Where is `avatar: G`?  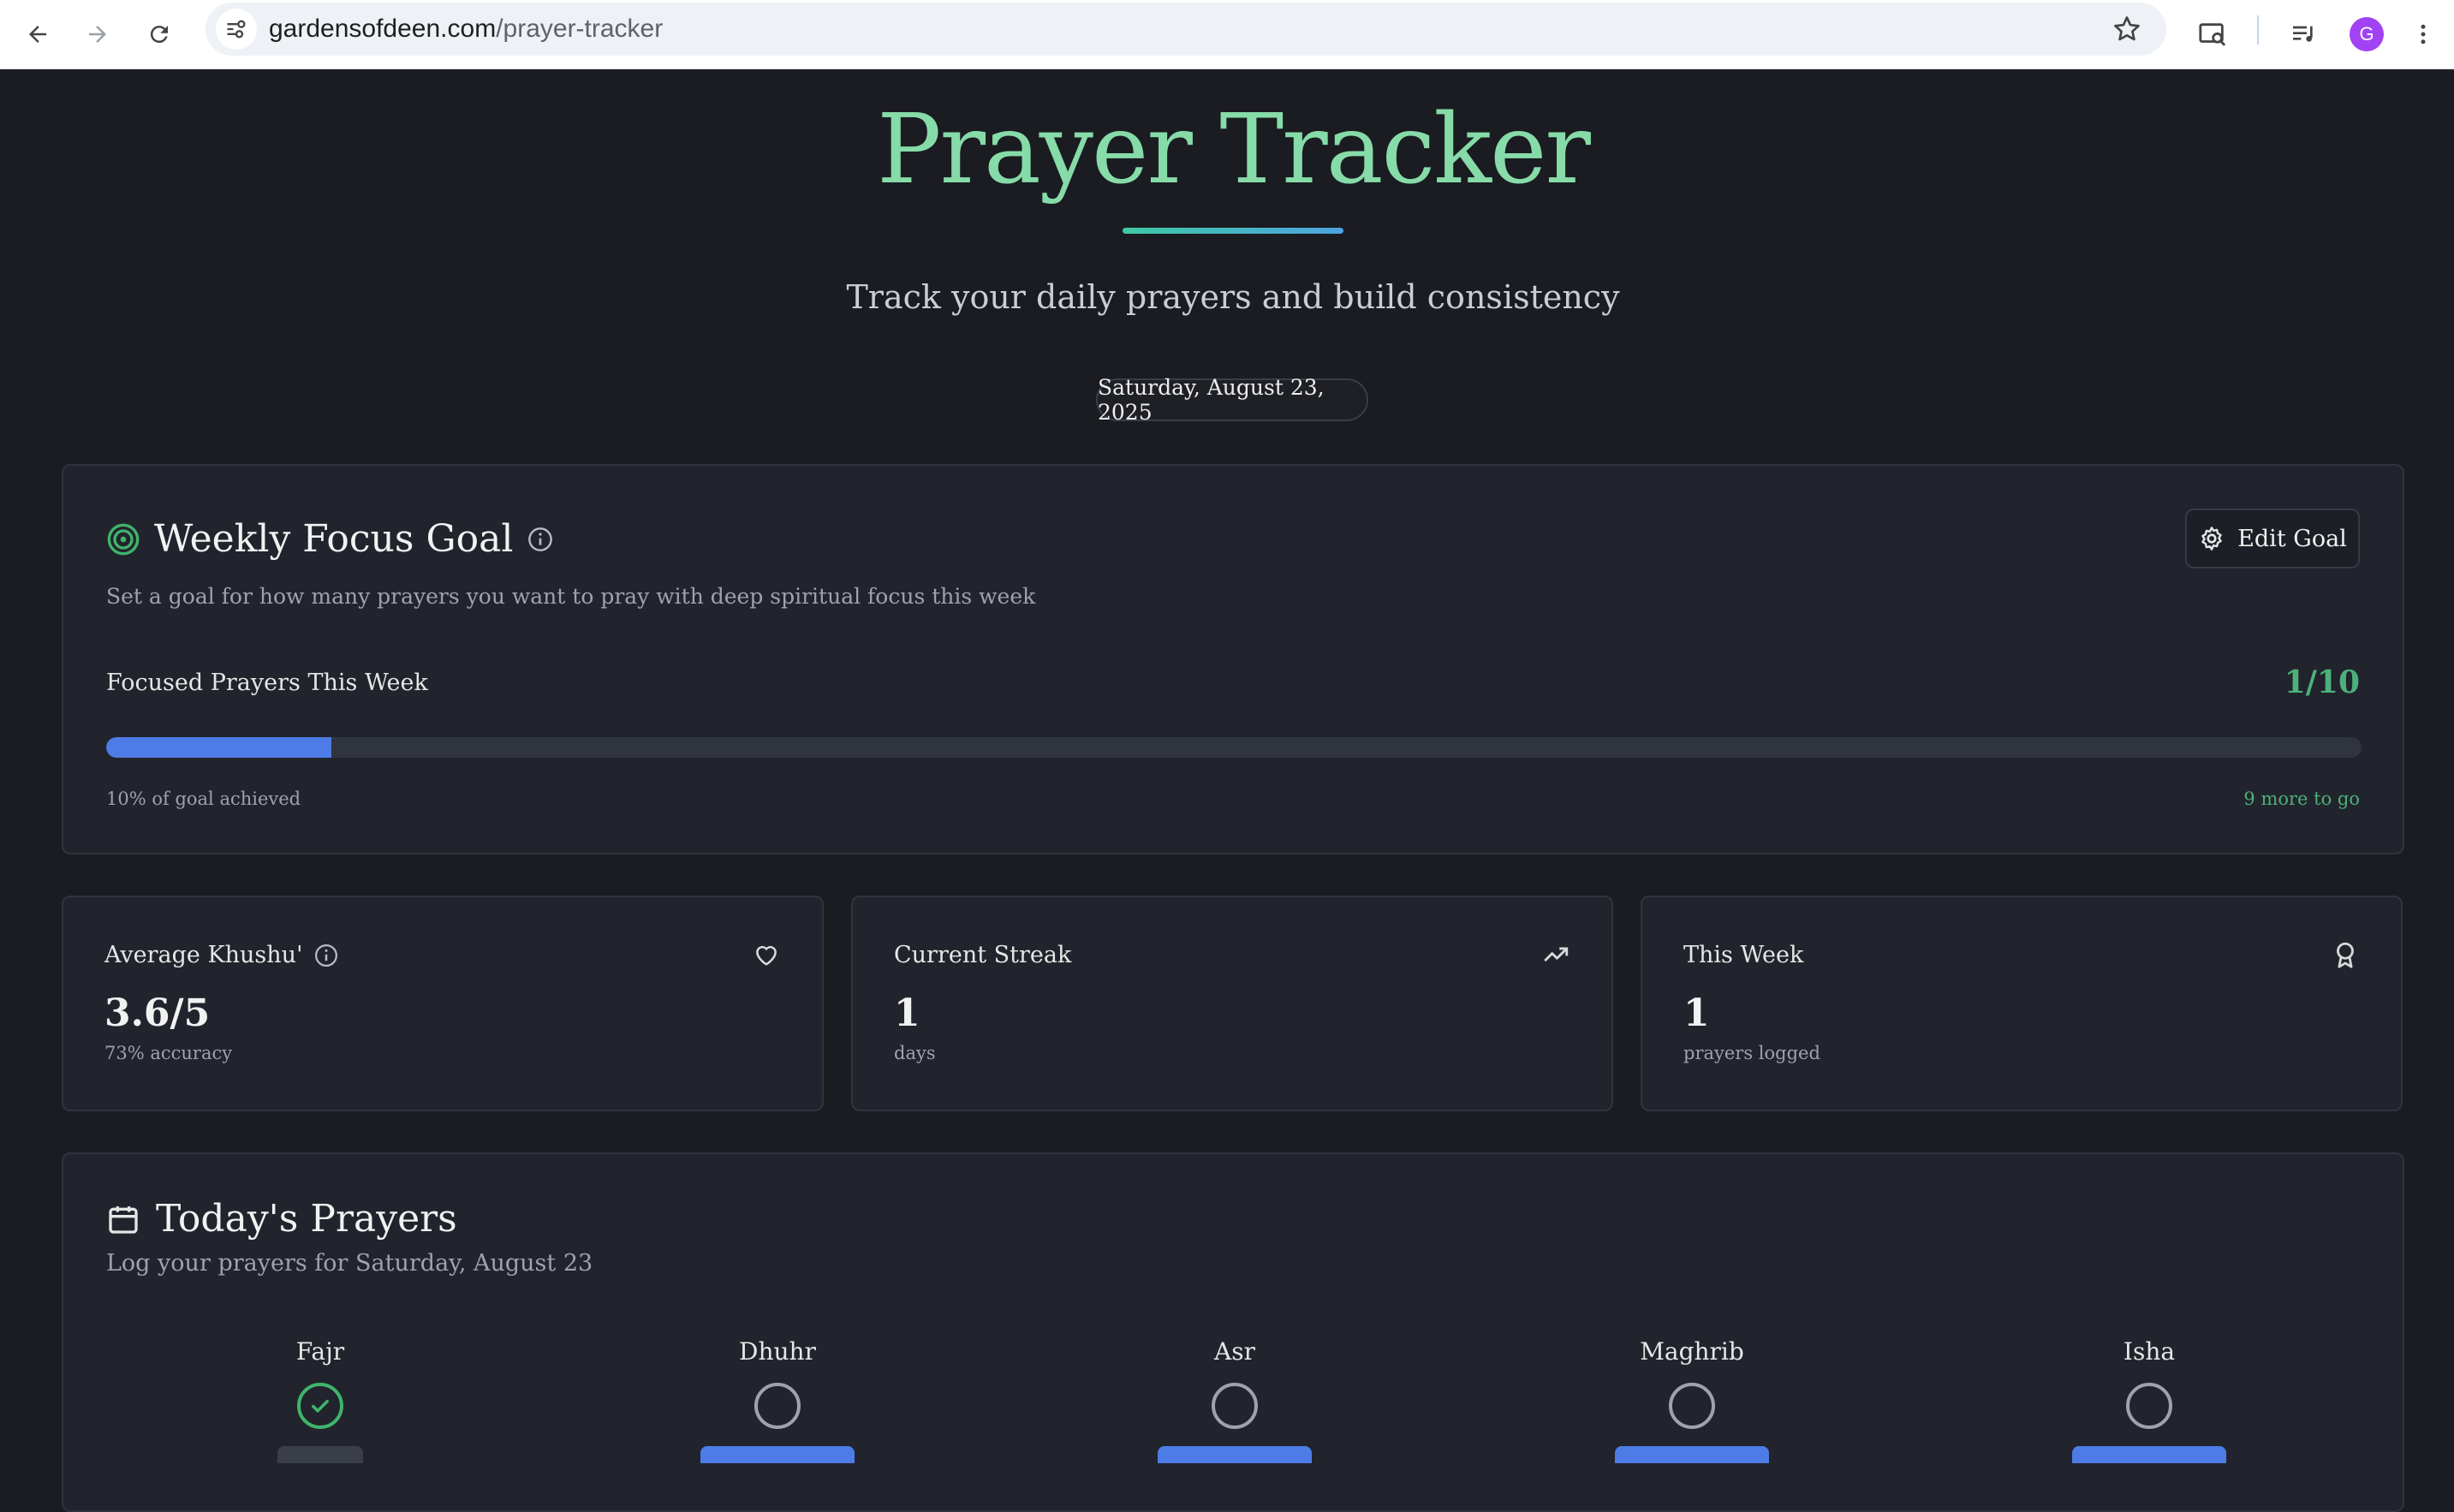 avatar: G is located at coordinates (2367, 34).